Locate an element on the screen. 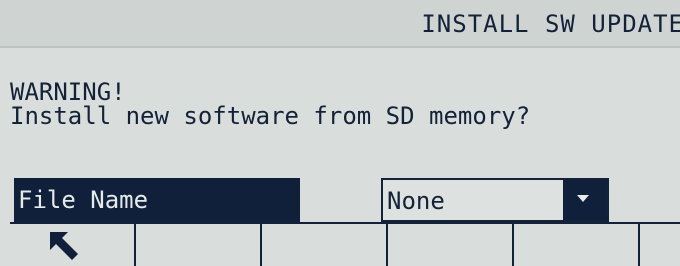 This screenshot has height=266, width=680. softkey-exit is located at coordinates (72, 245).